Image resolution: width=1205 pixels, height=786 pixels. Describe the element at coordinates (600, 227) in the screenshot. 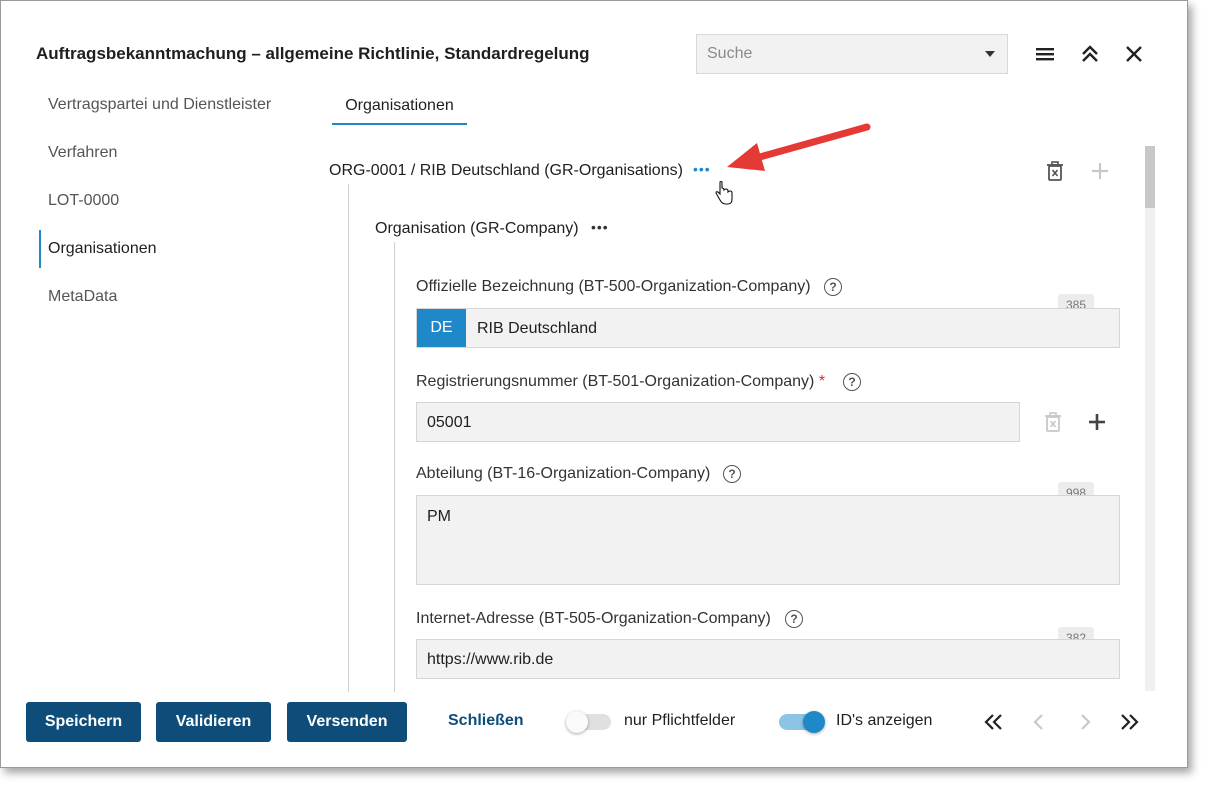

I see `company-more-options-icon: •••` at that location.